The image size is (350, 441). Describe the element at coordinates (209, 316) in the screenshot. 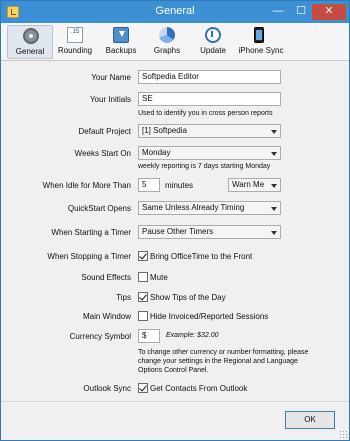

I see `hide-invoiced-label: Hide Invoiced/Reported Sessions` at that location.